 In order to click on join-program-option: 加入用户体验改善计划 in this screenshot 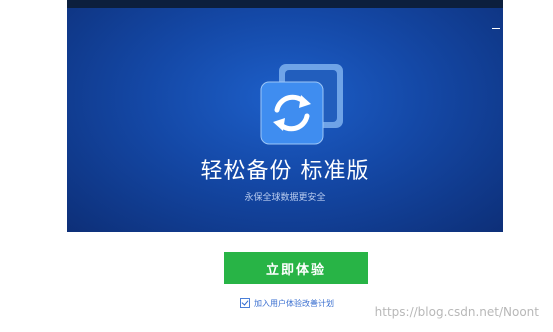, I will do `click(287, 303)`.